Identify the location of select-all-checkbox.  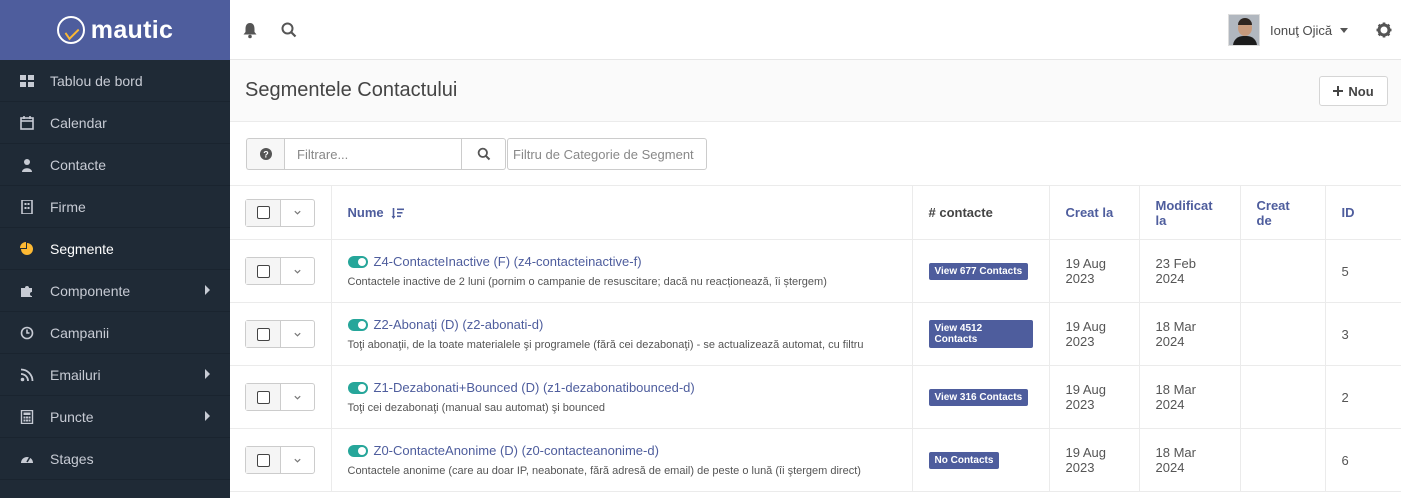
(263, 212).